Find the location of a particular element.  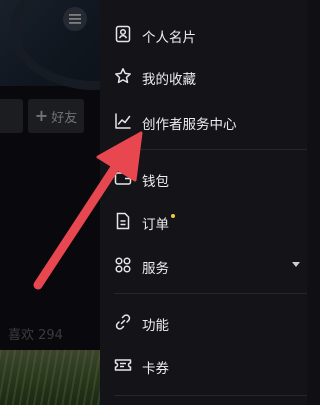

menu-item-label: 功能 is located at coordinates (155, 326).